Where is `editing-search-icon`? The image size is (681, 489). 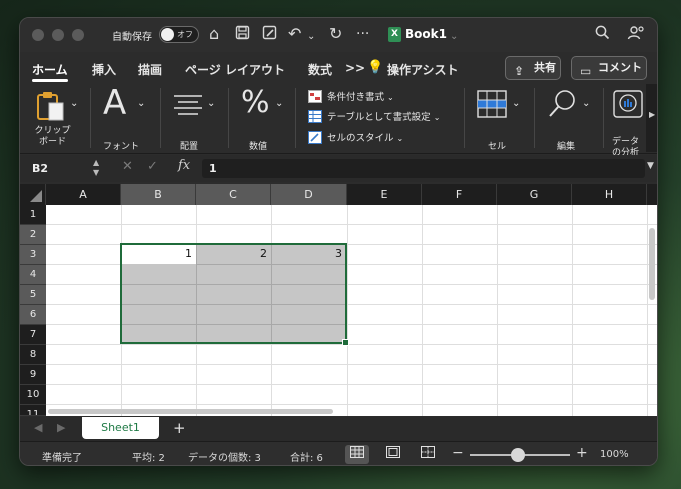 editing-search-icon is located at coordinates (563, 106).